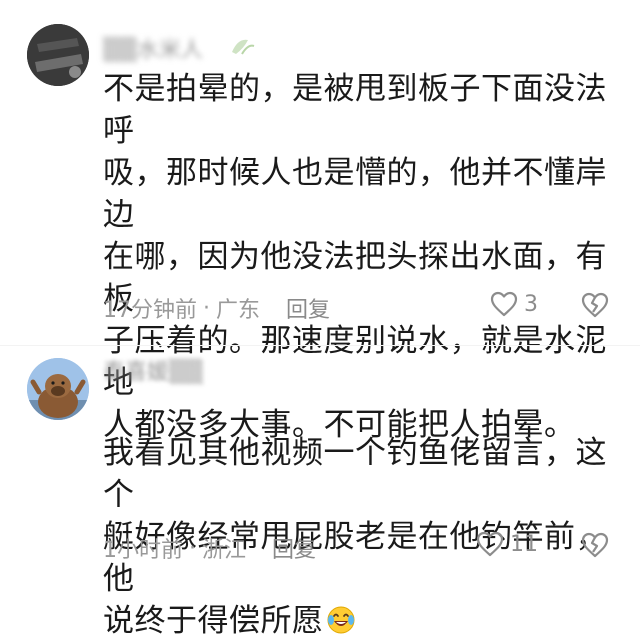 Image resolution: width=640 pixels, height=642 pixels. What do you see at coordinates (224, 550) in the screenshot?
I see `comment-location: 浙江` at bounding box center [224, 550].